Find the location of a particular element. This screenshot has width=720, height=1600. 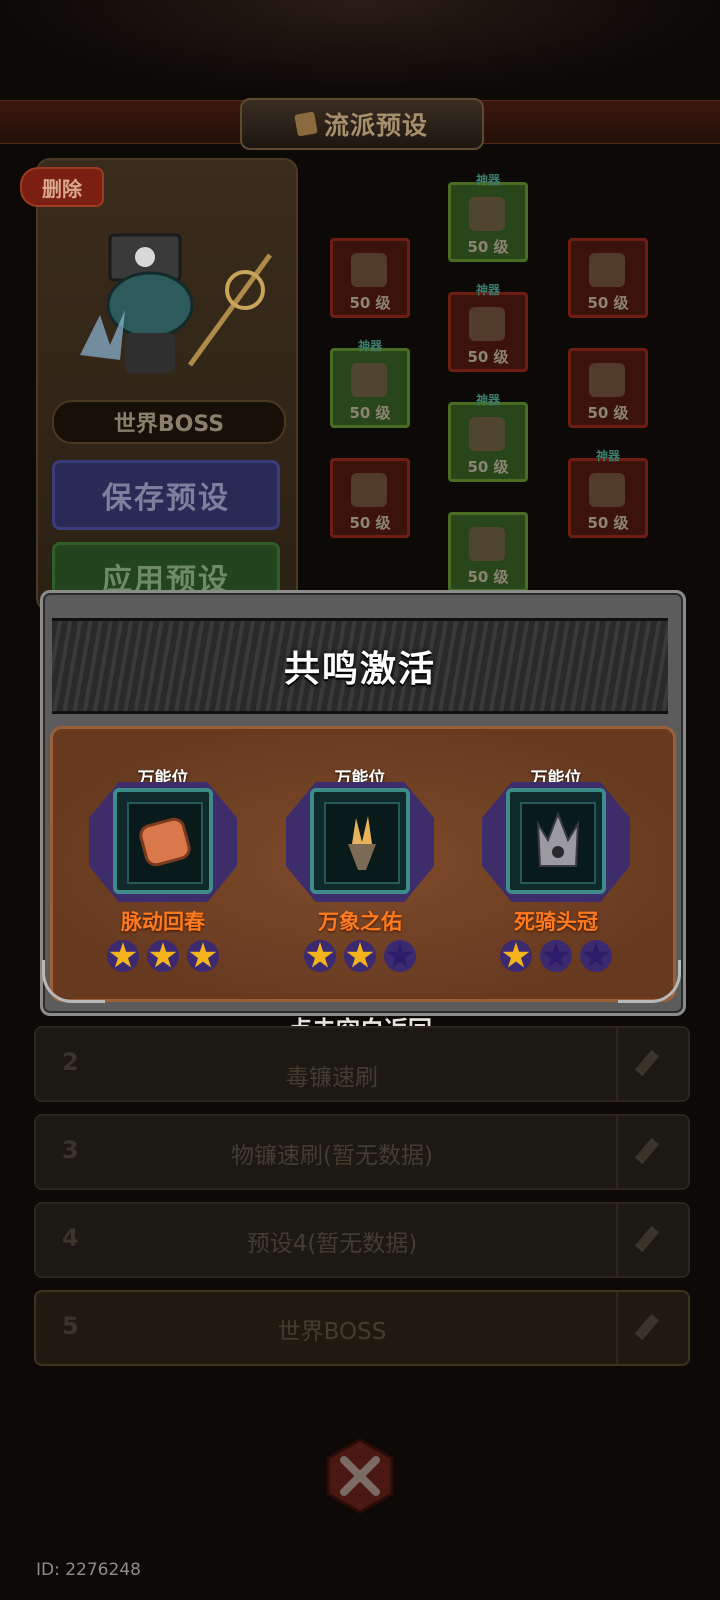

hero-avatar is located at coordinates (176, 303).